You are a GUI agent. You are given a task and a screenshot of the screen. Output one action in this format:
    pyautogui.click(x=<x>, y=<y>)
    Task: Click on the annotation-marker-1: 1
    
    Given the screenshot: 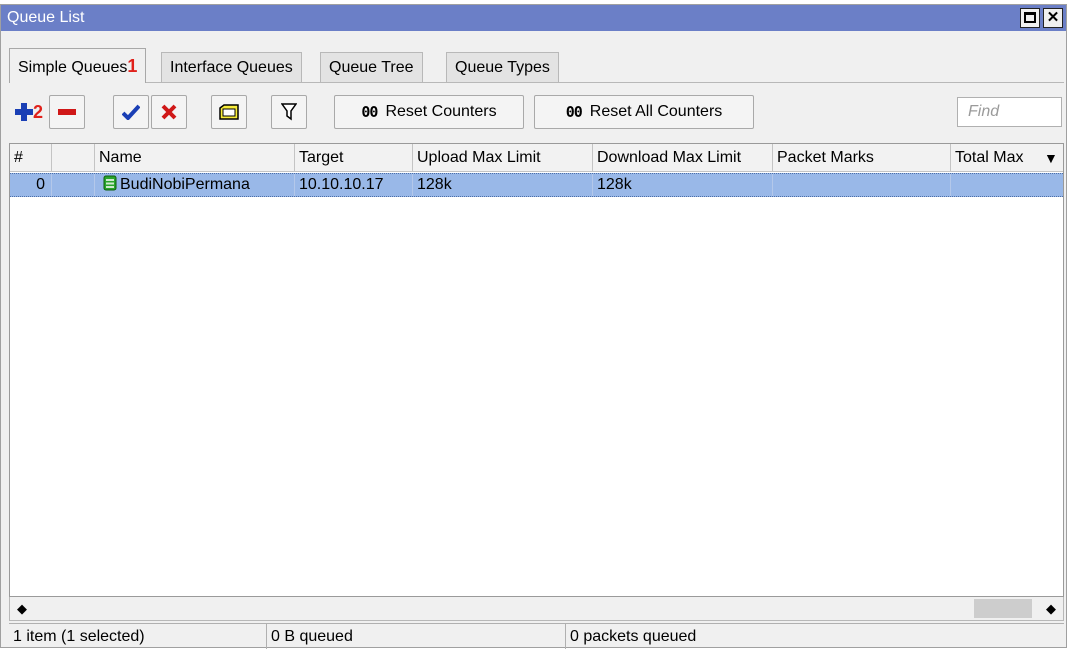 What is the action you would take?
    pyautogui.click(x=132, y=66)
    